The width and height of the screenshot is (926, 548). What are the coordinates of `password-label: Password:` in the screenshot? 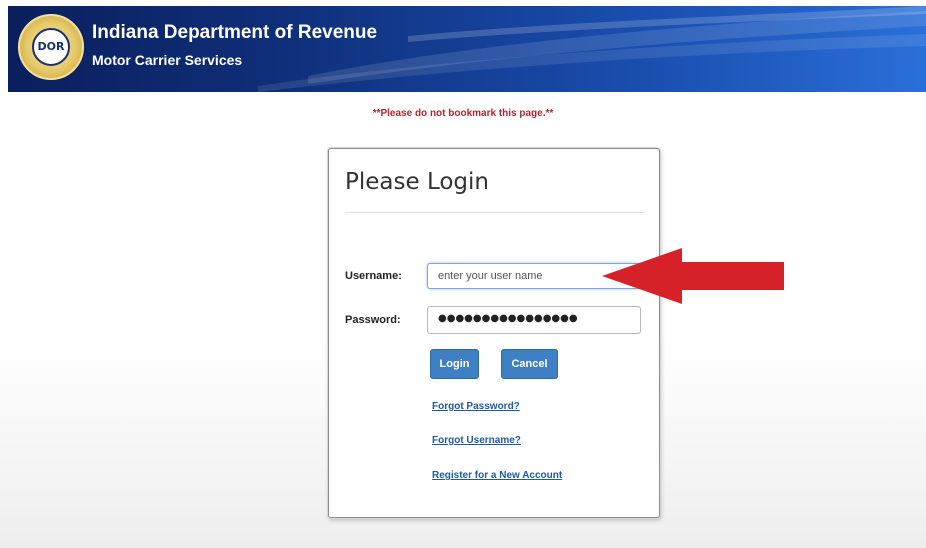 It's located at (373, 320).